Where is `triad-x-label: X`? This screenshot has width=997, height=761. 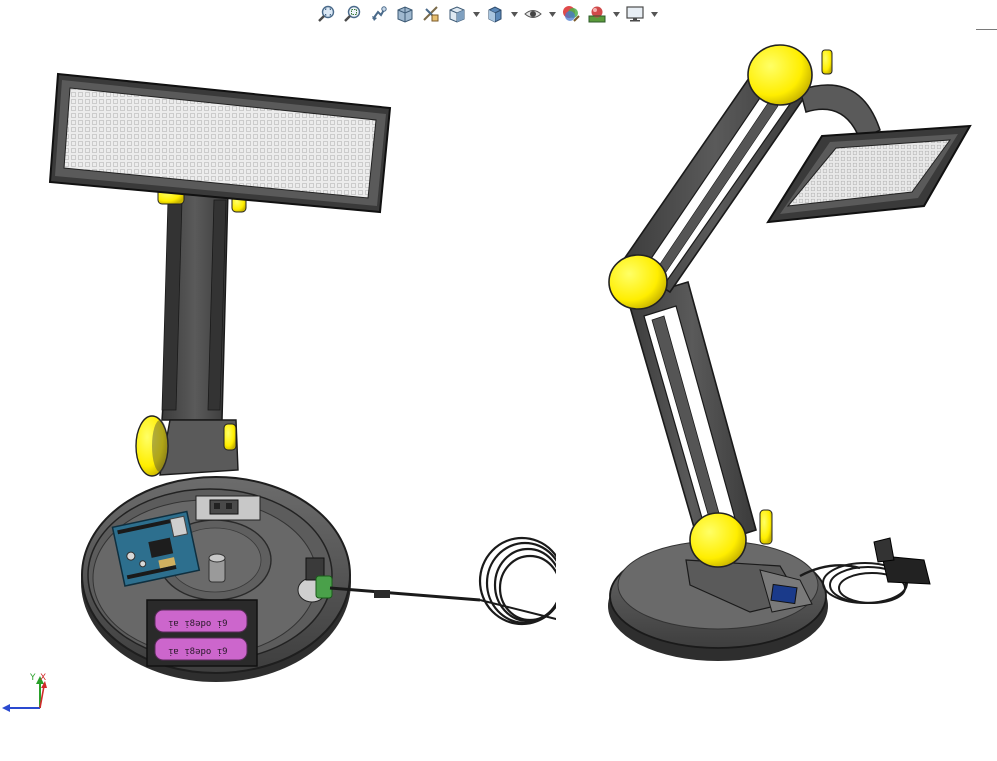
triad-x-label: X is located at coordinates (43, 678).